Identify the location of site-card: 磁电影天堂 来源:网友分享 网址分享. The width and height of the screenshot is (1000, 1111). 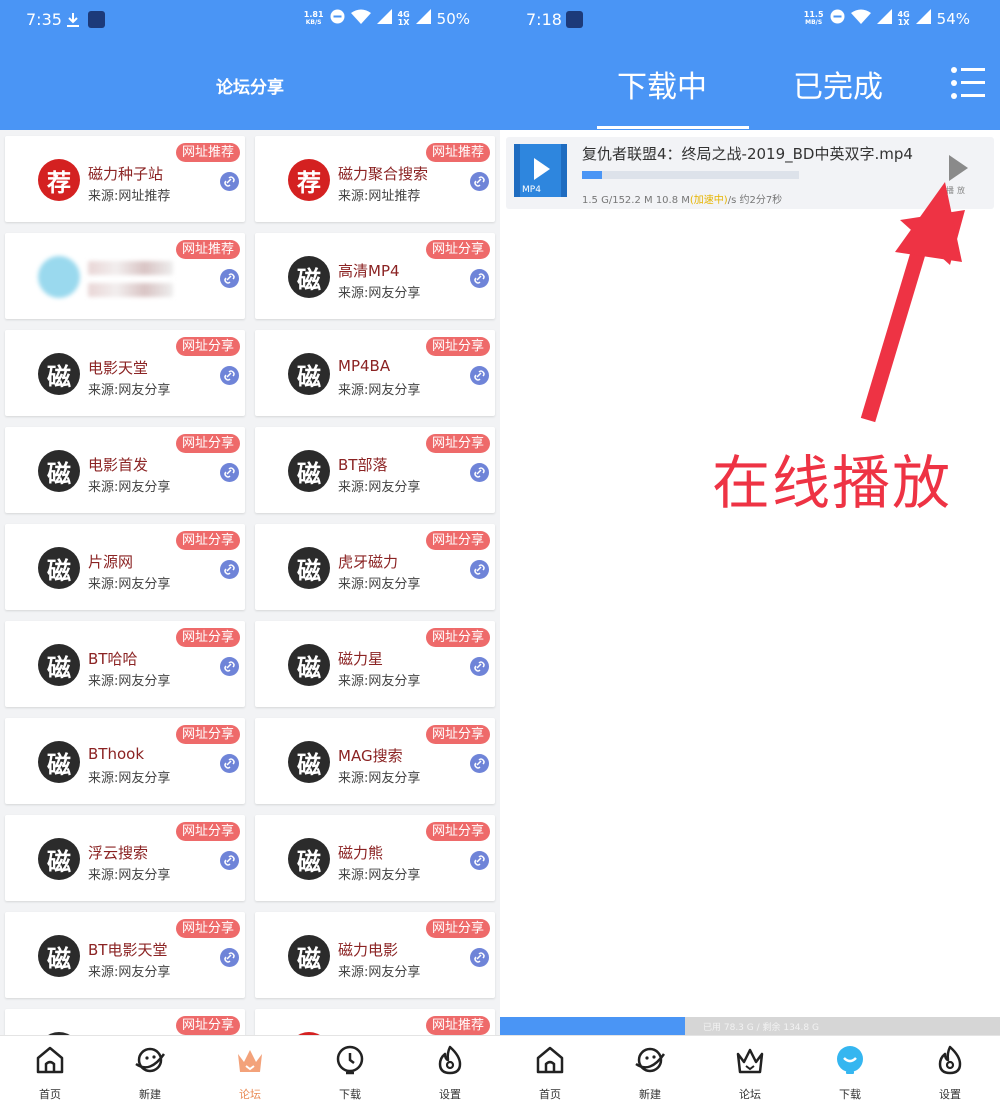
(125, 373).